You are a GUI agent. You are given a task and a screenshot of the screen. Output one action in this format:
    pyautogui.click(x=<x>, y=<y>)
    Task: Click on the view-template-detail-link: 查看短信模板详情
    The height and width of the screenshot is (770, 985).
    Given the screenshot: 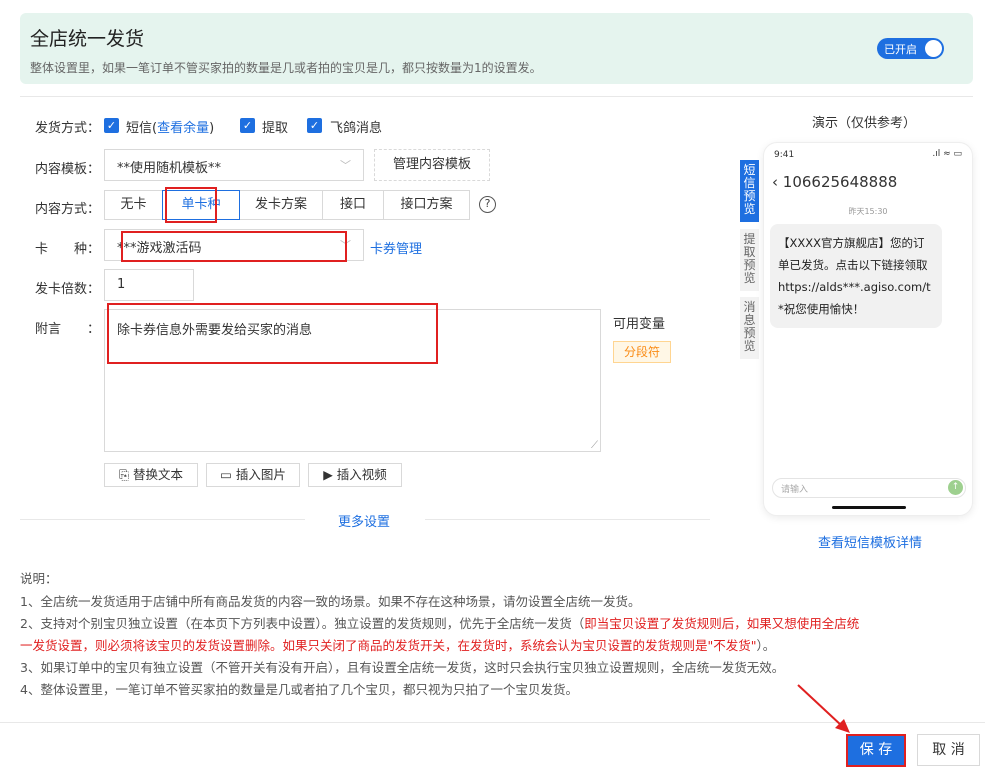 What is the action you would take?
    pyautogui.click(x=870, y=541)
    